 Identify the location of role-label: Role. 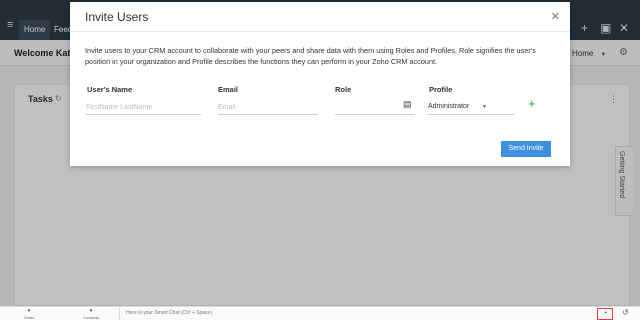
(343, 89).